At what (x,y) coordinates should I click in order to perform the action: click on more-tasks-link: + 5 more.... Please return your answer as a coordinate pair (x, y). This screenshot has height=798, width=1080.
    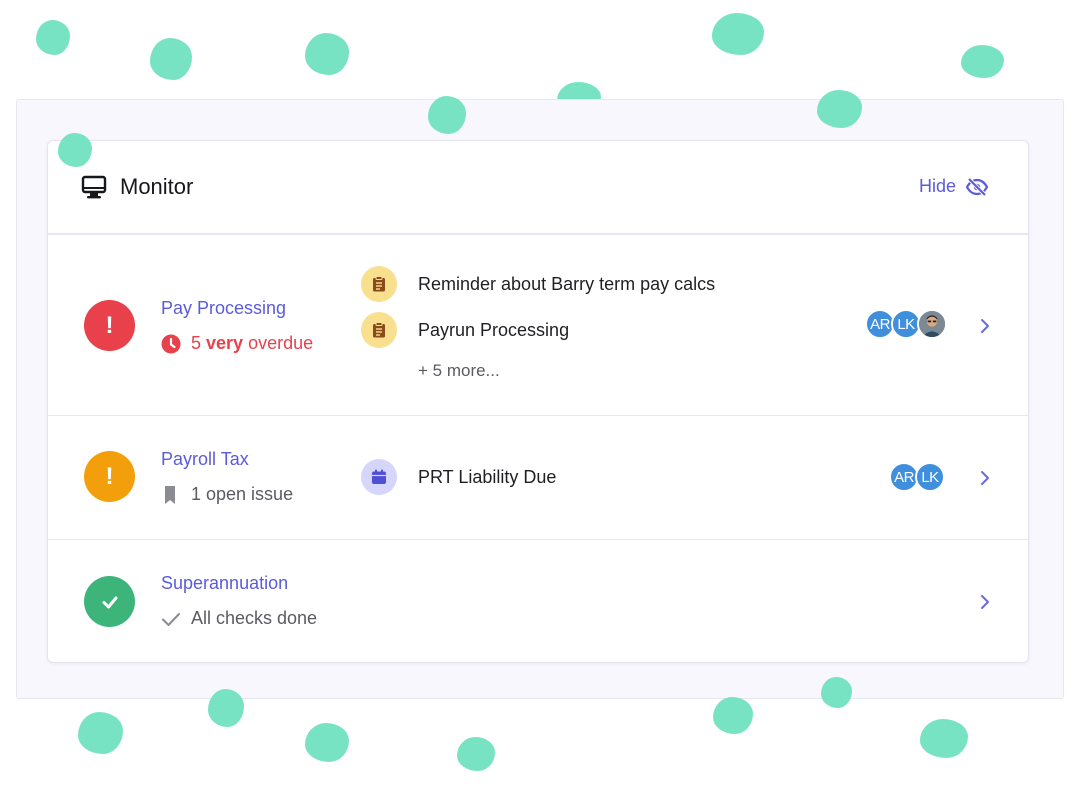
    Looking at the image, I should click on (459, 371).